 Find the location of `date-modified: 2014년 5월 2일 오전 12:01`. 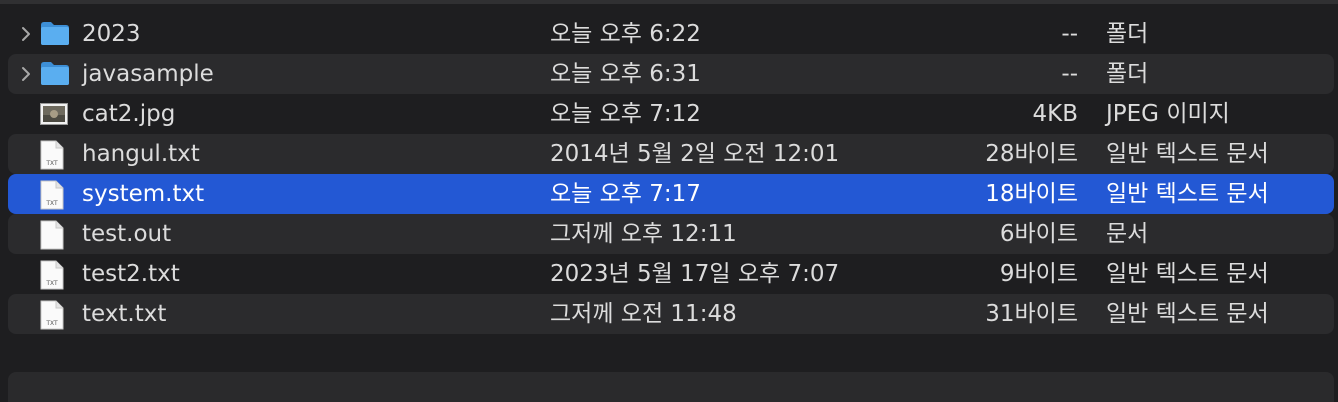

date-modified: 2014년 5월 2일 오전 12:01 is located at coordinates (695, 154).